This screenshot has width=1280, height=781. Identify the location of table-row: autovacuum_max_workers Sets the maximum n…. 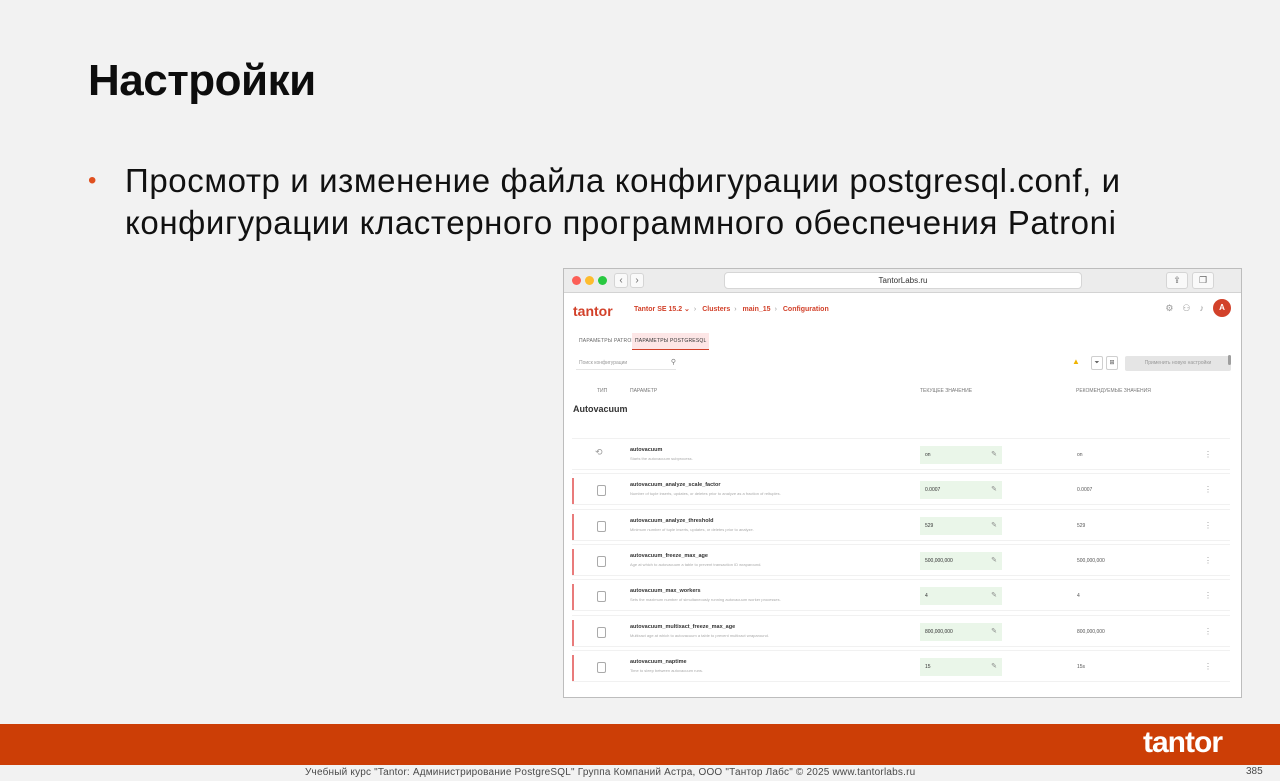
(901, 595).